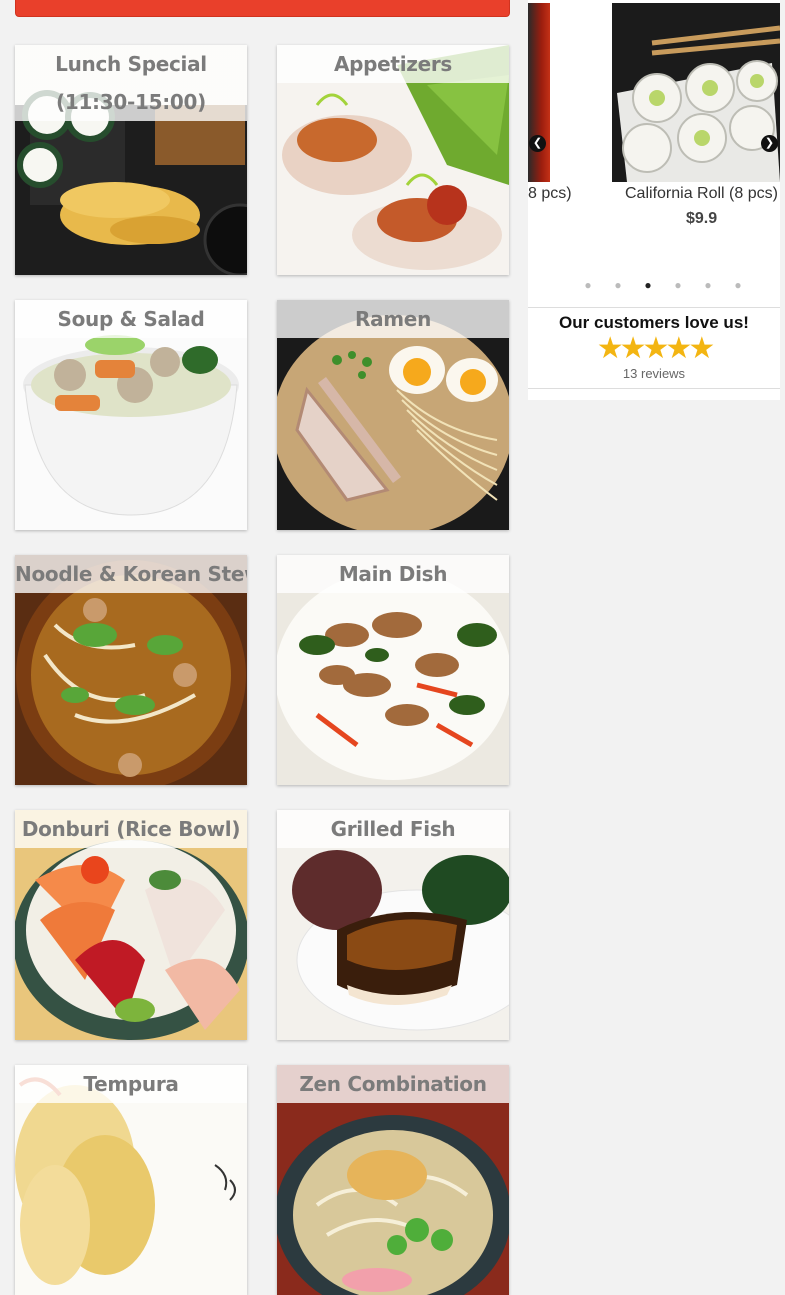 The width and height of the screenshot is (785, 1295). Describe the element at coordinates (393, 829) in the screenshot. I see `category-title: Grilled Fish` at that location.